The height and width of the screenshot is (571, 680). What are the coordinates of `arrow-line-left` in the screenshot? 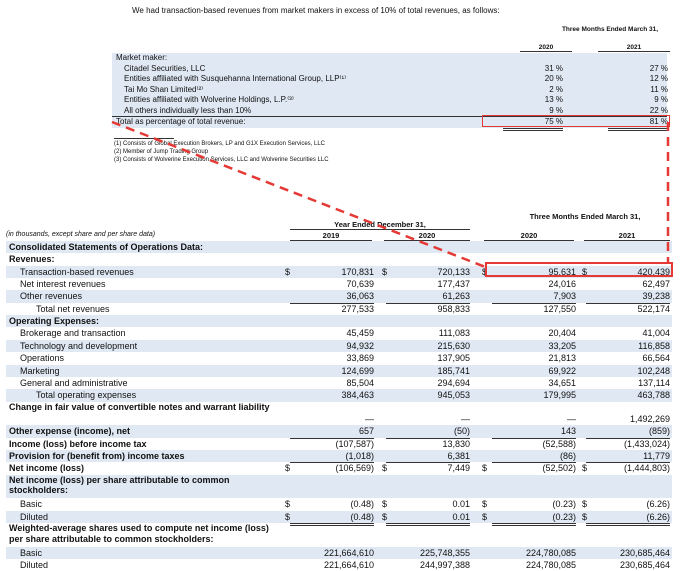 It's located at (300, 195).